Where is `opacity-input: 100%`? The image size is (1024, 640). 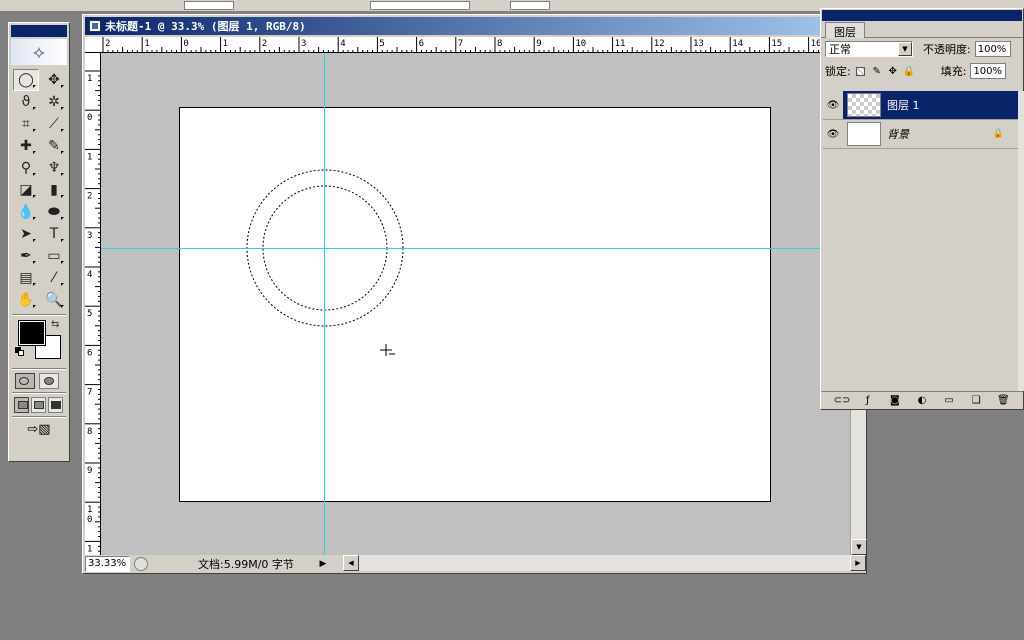
opacity-input: 100% is located at coordinates (992, 49).